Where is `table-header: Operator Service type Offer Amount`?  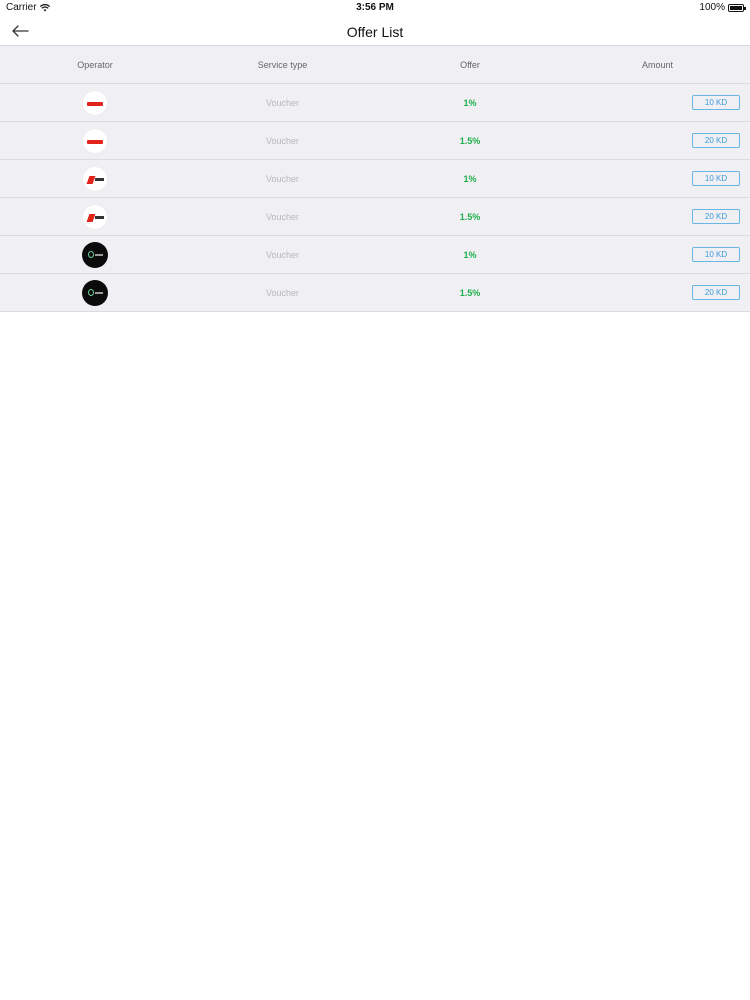
table-header: Operator Service type Offer Amount is located at coordinates (375, 65).